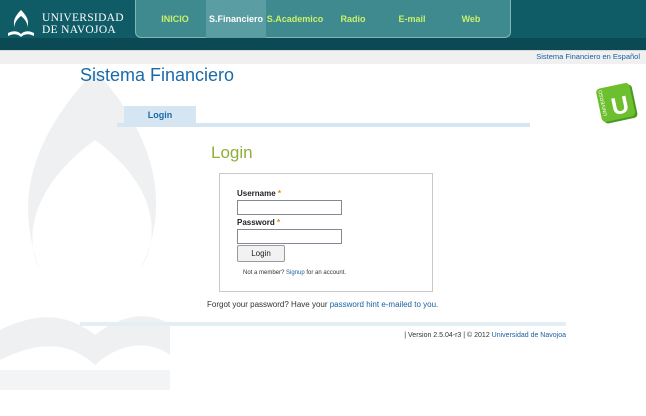 Image resolution: width=646 pixels, height=416 pixels. I want to click on login-button: Login, so click(261, 253).